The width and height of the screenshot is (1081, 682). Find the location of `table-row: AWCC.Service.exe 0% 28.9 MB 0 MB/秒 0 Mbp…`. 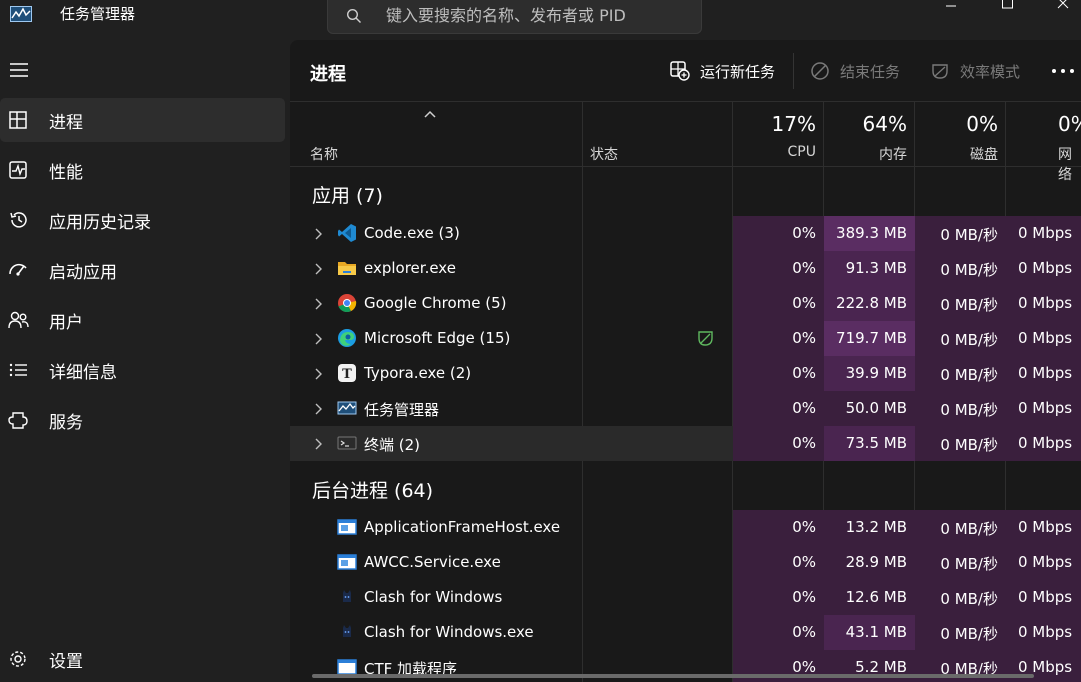

table-row: AWCC.Service.exe 0% 28.9 MB 0 MB/秒 0 Mbp… is located at coordinates (685, 562).